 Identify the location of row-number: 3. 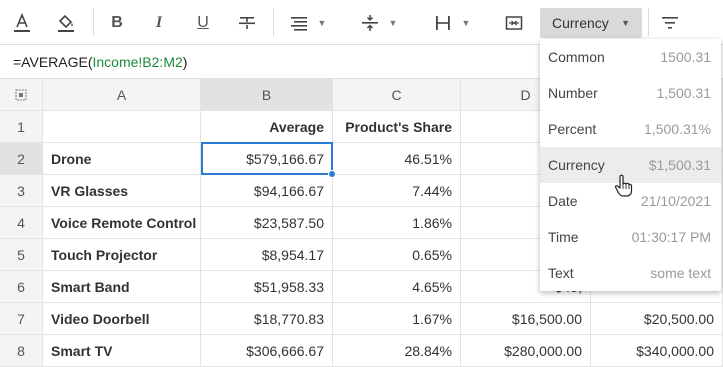
(21, 191).